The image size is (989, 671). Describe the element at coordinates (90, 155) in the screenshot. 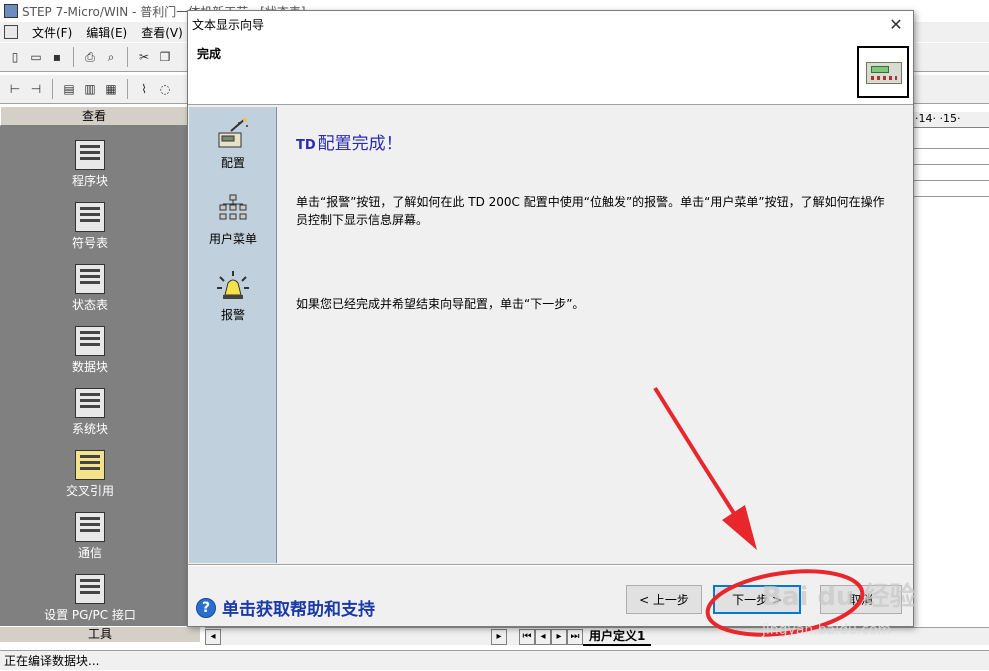

I see `program-block-icon` at that location.